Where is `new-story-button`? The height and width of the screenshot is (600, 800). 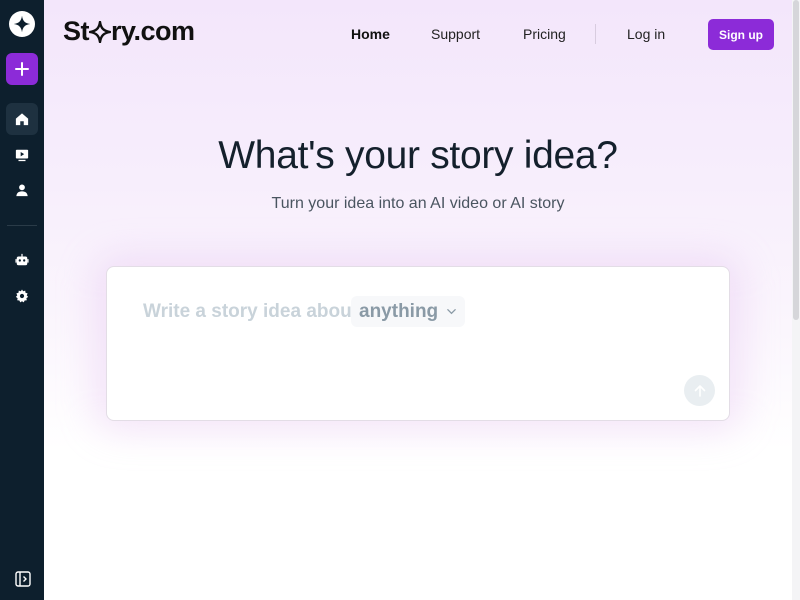 new-story-button is located at coordinates (22, 69).